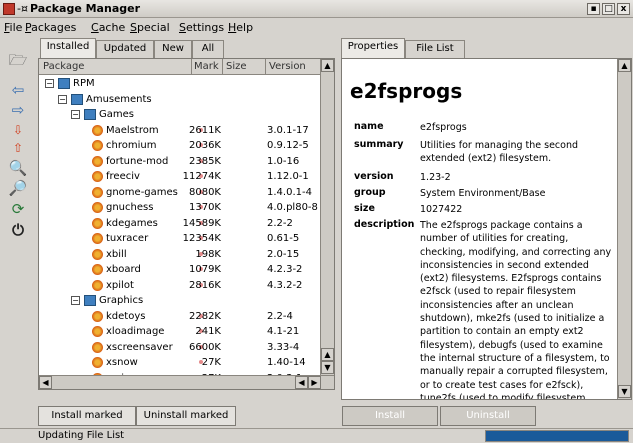  I want to click on field-value-name: e2fsprogs, so click(443, 127).